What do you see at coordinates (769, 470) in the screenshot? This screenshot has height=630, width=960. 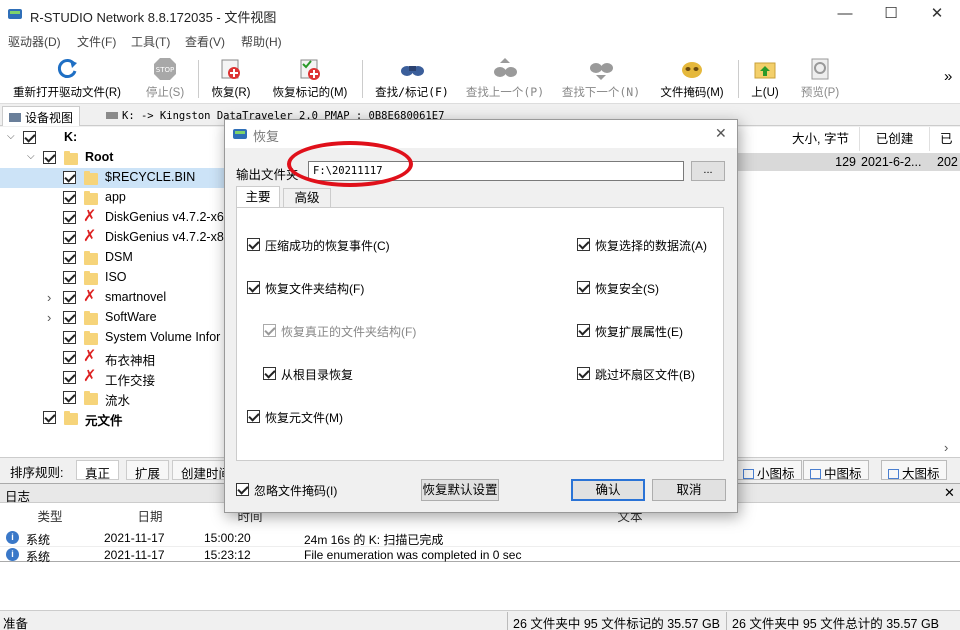 I see `small-icons-button: 小图标` at bounding box center [769, 470].